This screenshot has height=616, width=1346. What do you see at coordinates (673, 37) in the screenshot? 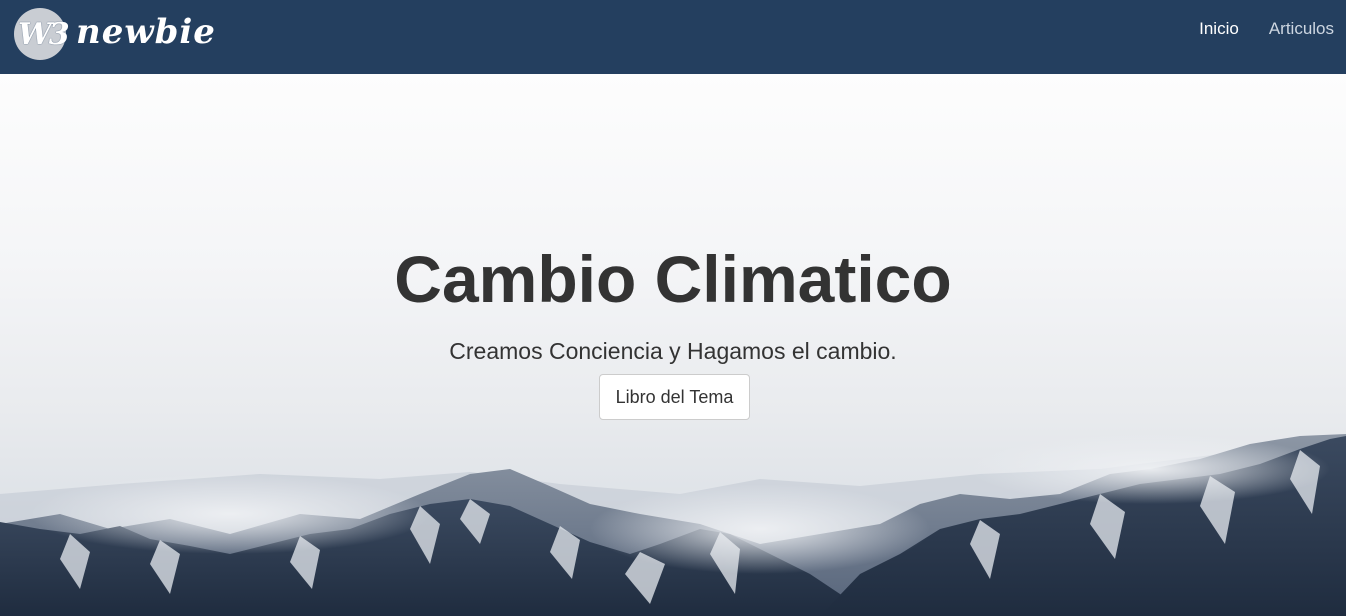
I see `top-navbar: W3 newbie Inicio Articulos` at bounding box center [673, 37].